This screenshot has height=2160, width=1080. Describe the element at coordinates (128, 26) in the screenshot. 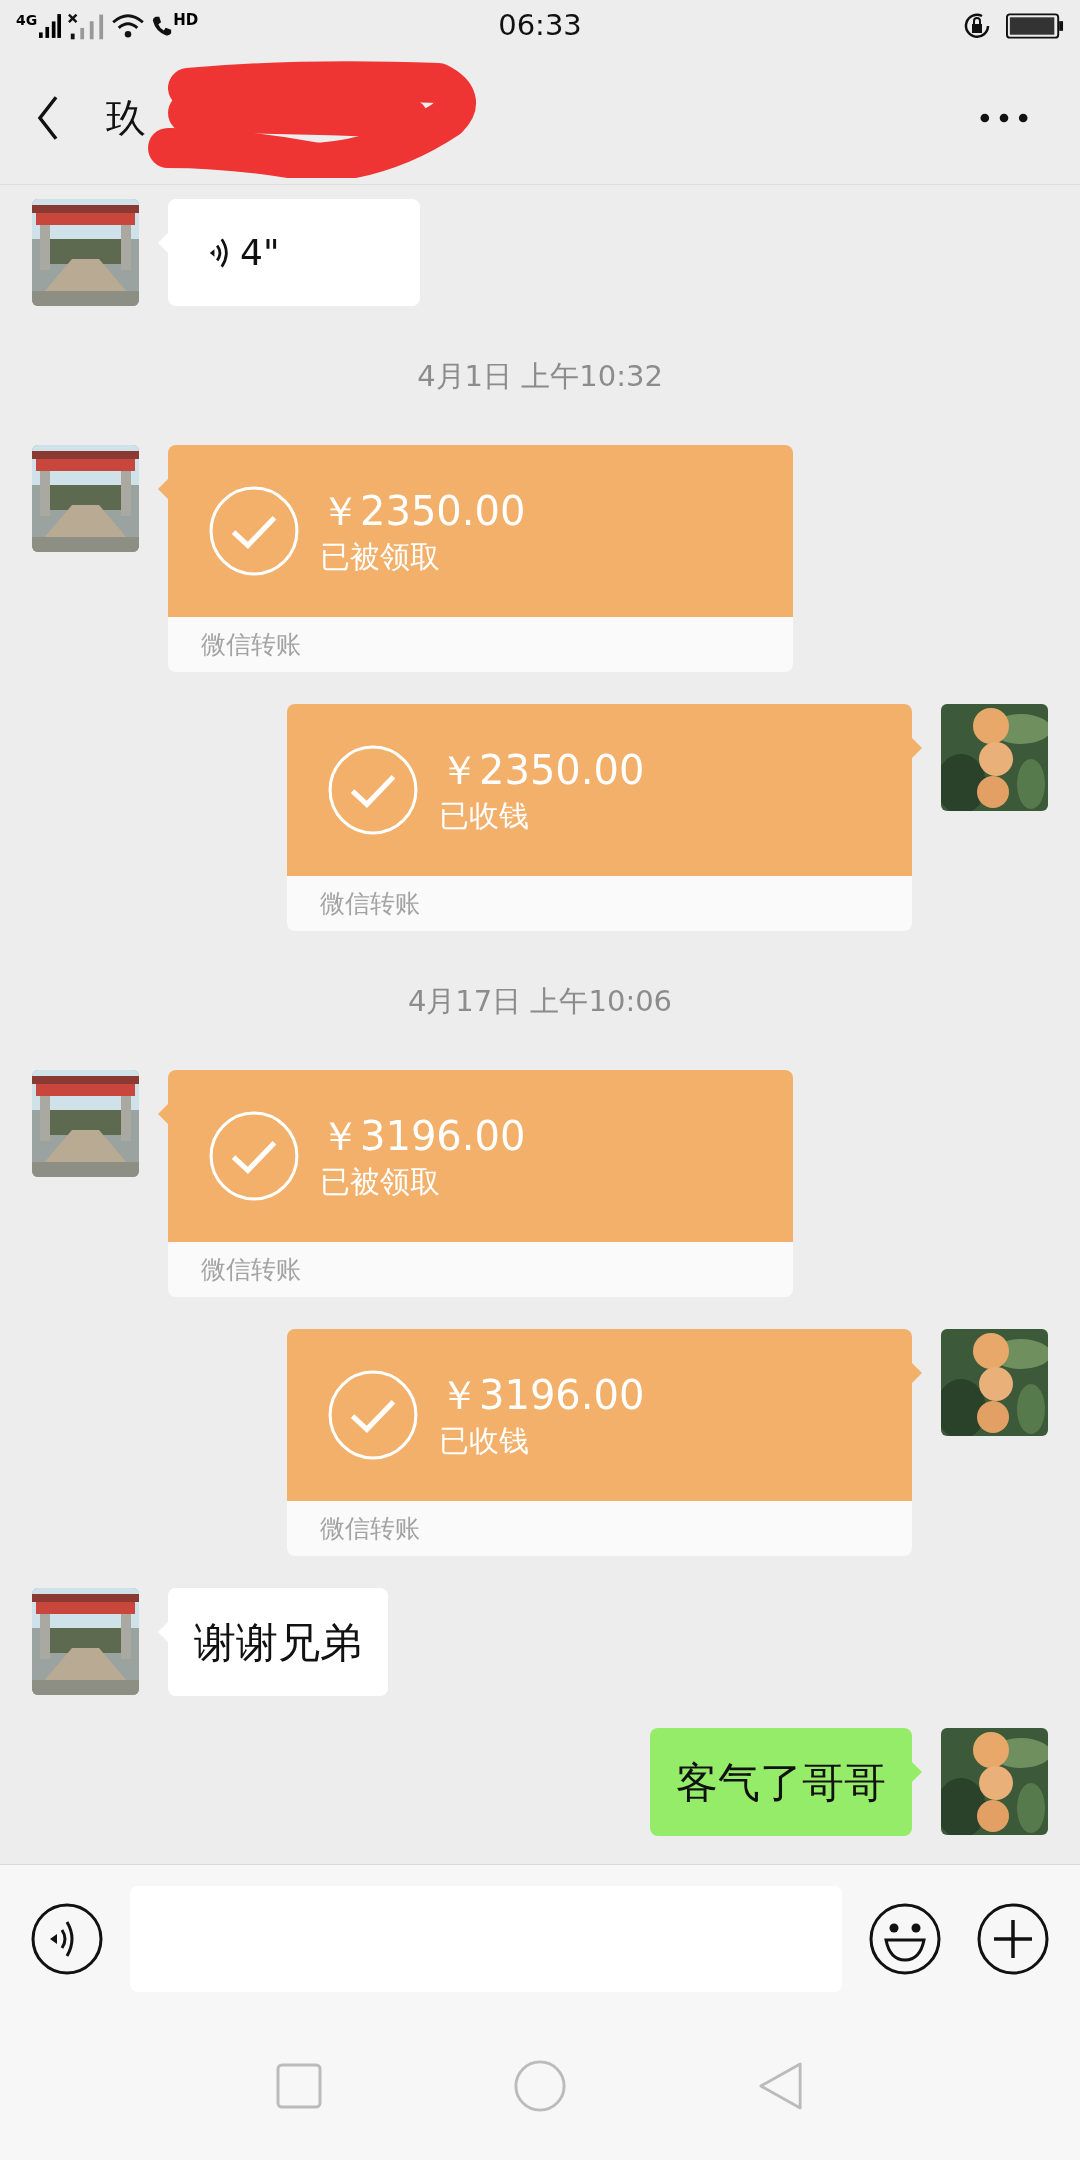

I see `wifi-icon` at that location.